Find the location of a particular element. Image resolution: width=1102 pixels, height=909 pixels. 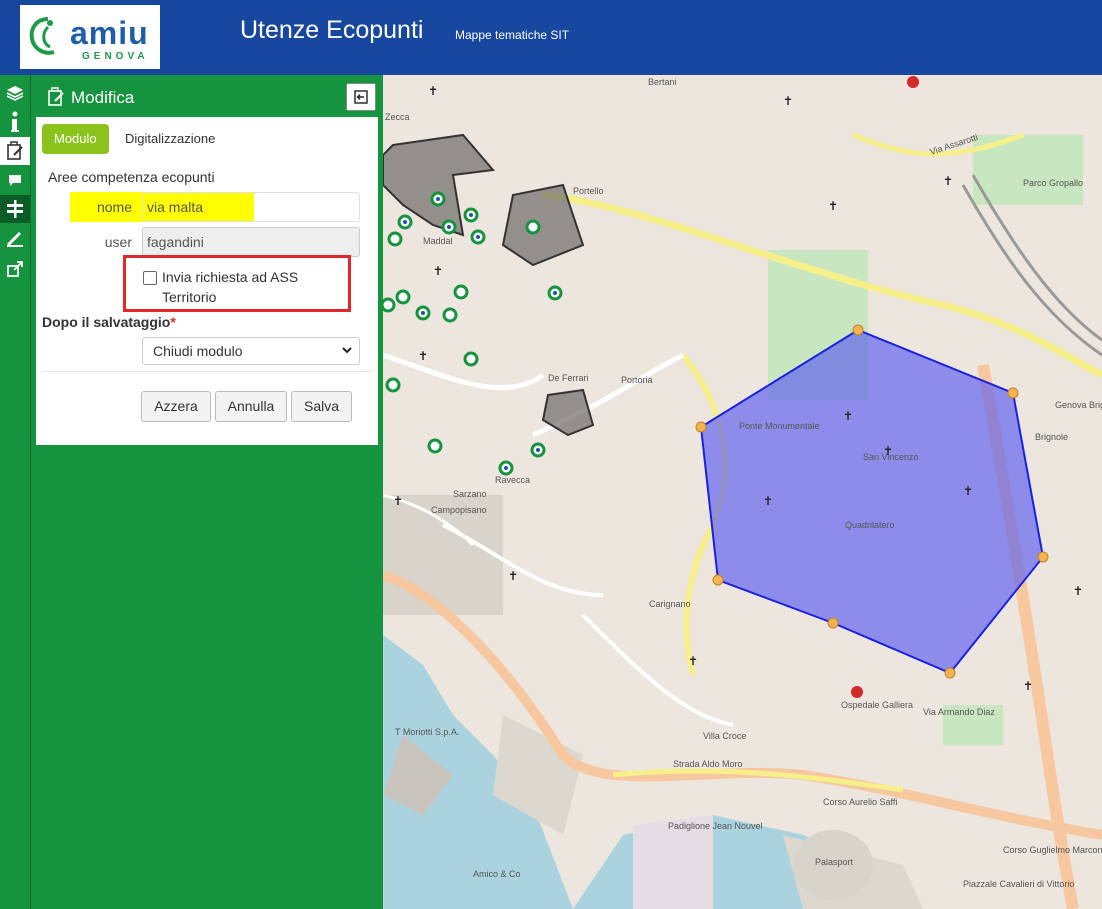

app-subtitle: Mappe tematiche SIT is located at coordinates (512, 35).